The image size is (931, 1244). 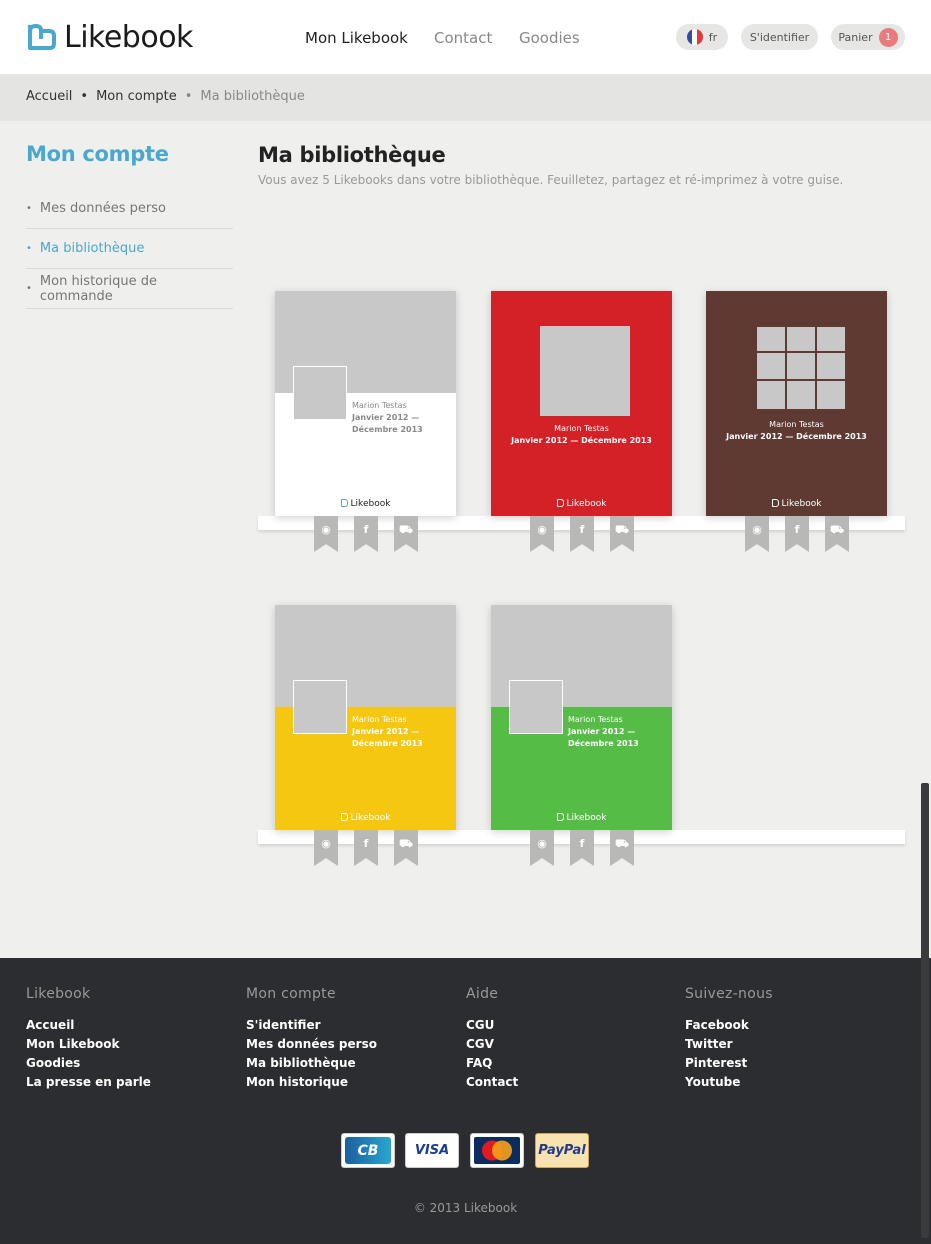 I want to click on payment-paypal-logo: PayPal, so click(x=562, y=1150).